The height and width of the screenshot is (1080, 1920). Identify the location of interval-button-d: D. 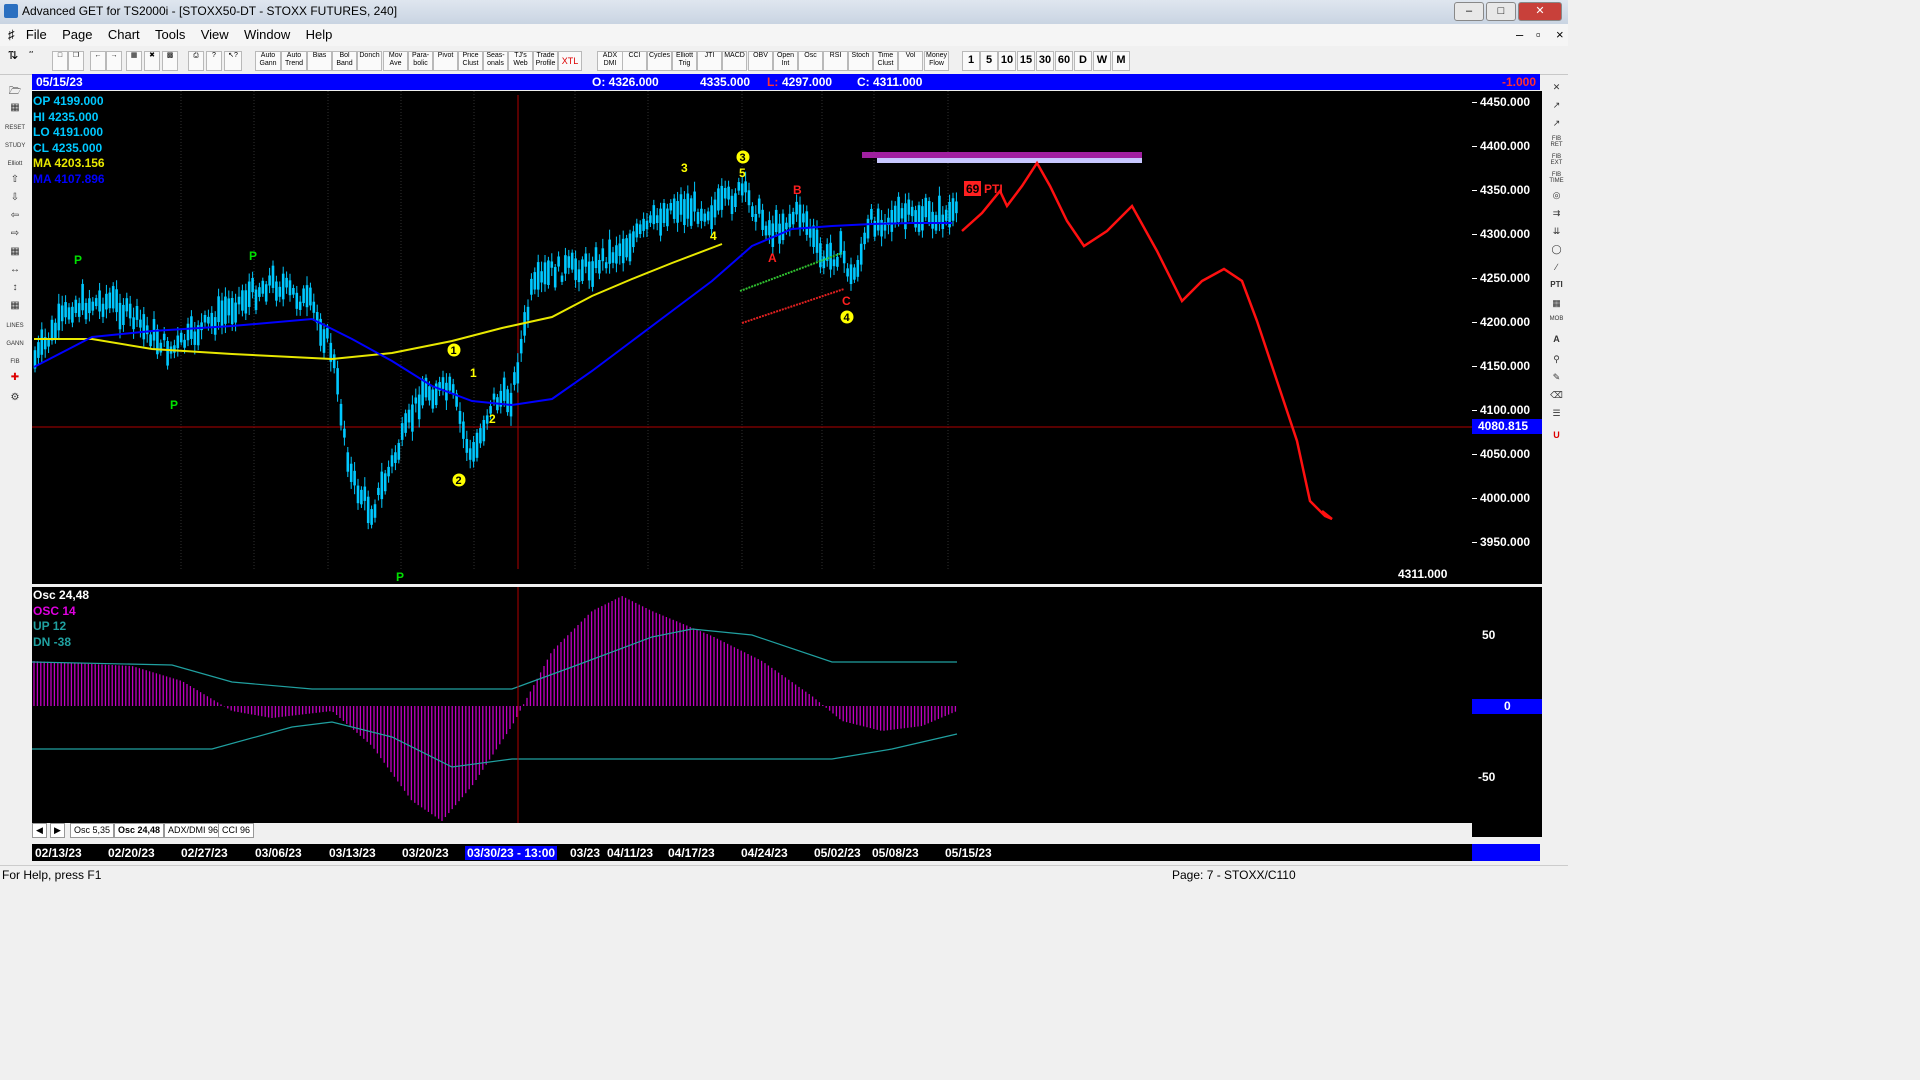
(1083, 61).